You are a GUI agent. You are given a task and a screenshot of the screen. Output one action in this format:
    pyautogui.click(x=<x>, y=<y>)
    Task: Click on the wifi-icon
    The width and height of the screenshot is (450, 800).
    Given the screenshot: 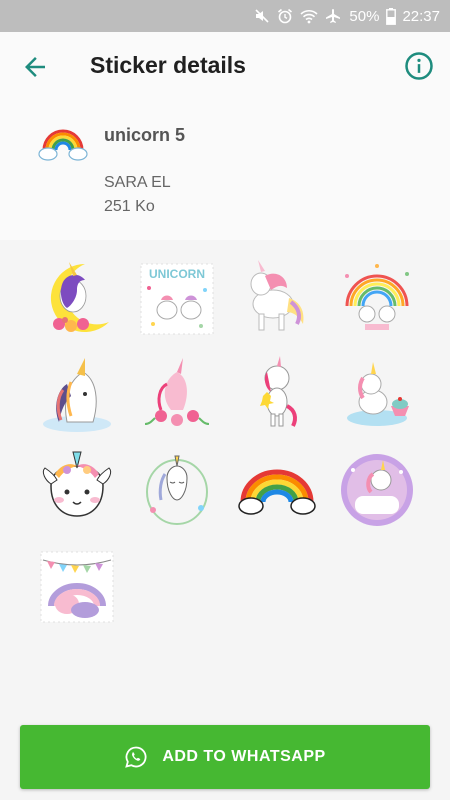 What is the action you would take?
    pyautogui.click(x=309, y=16)
    